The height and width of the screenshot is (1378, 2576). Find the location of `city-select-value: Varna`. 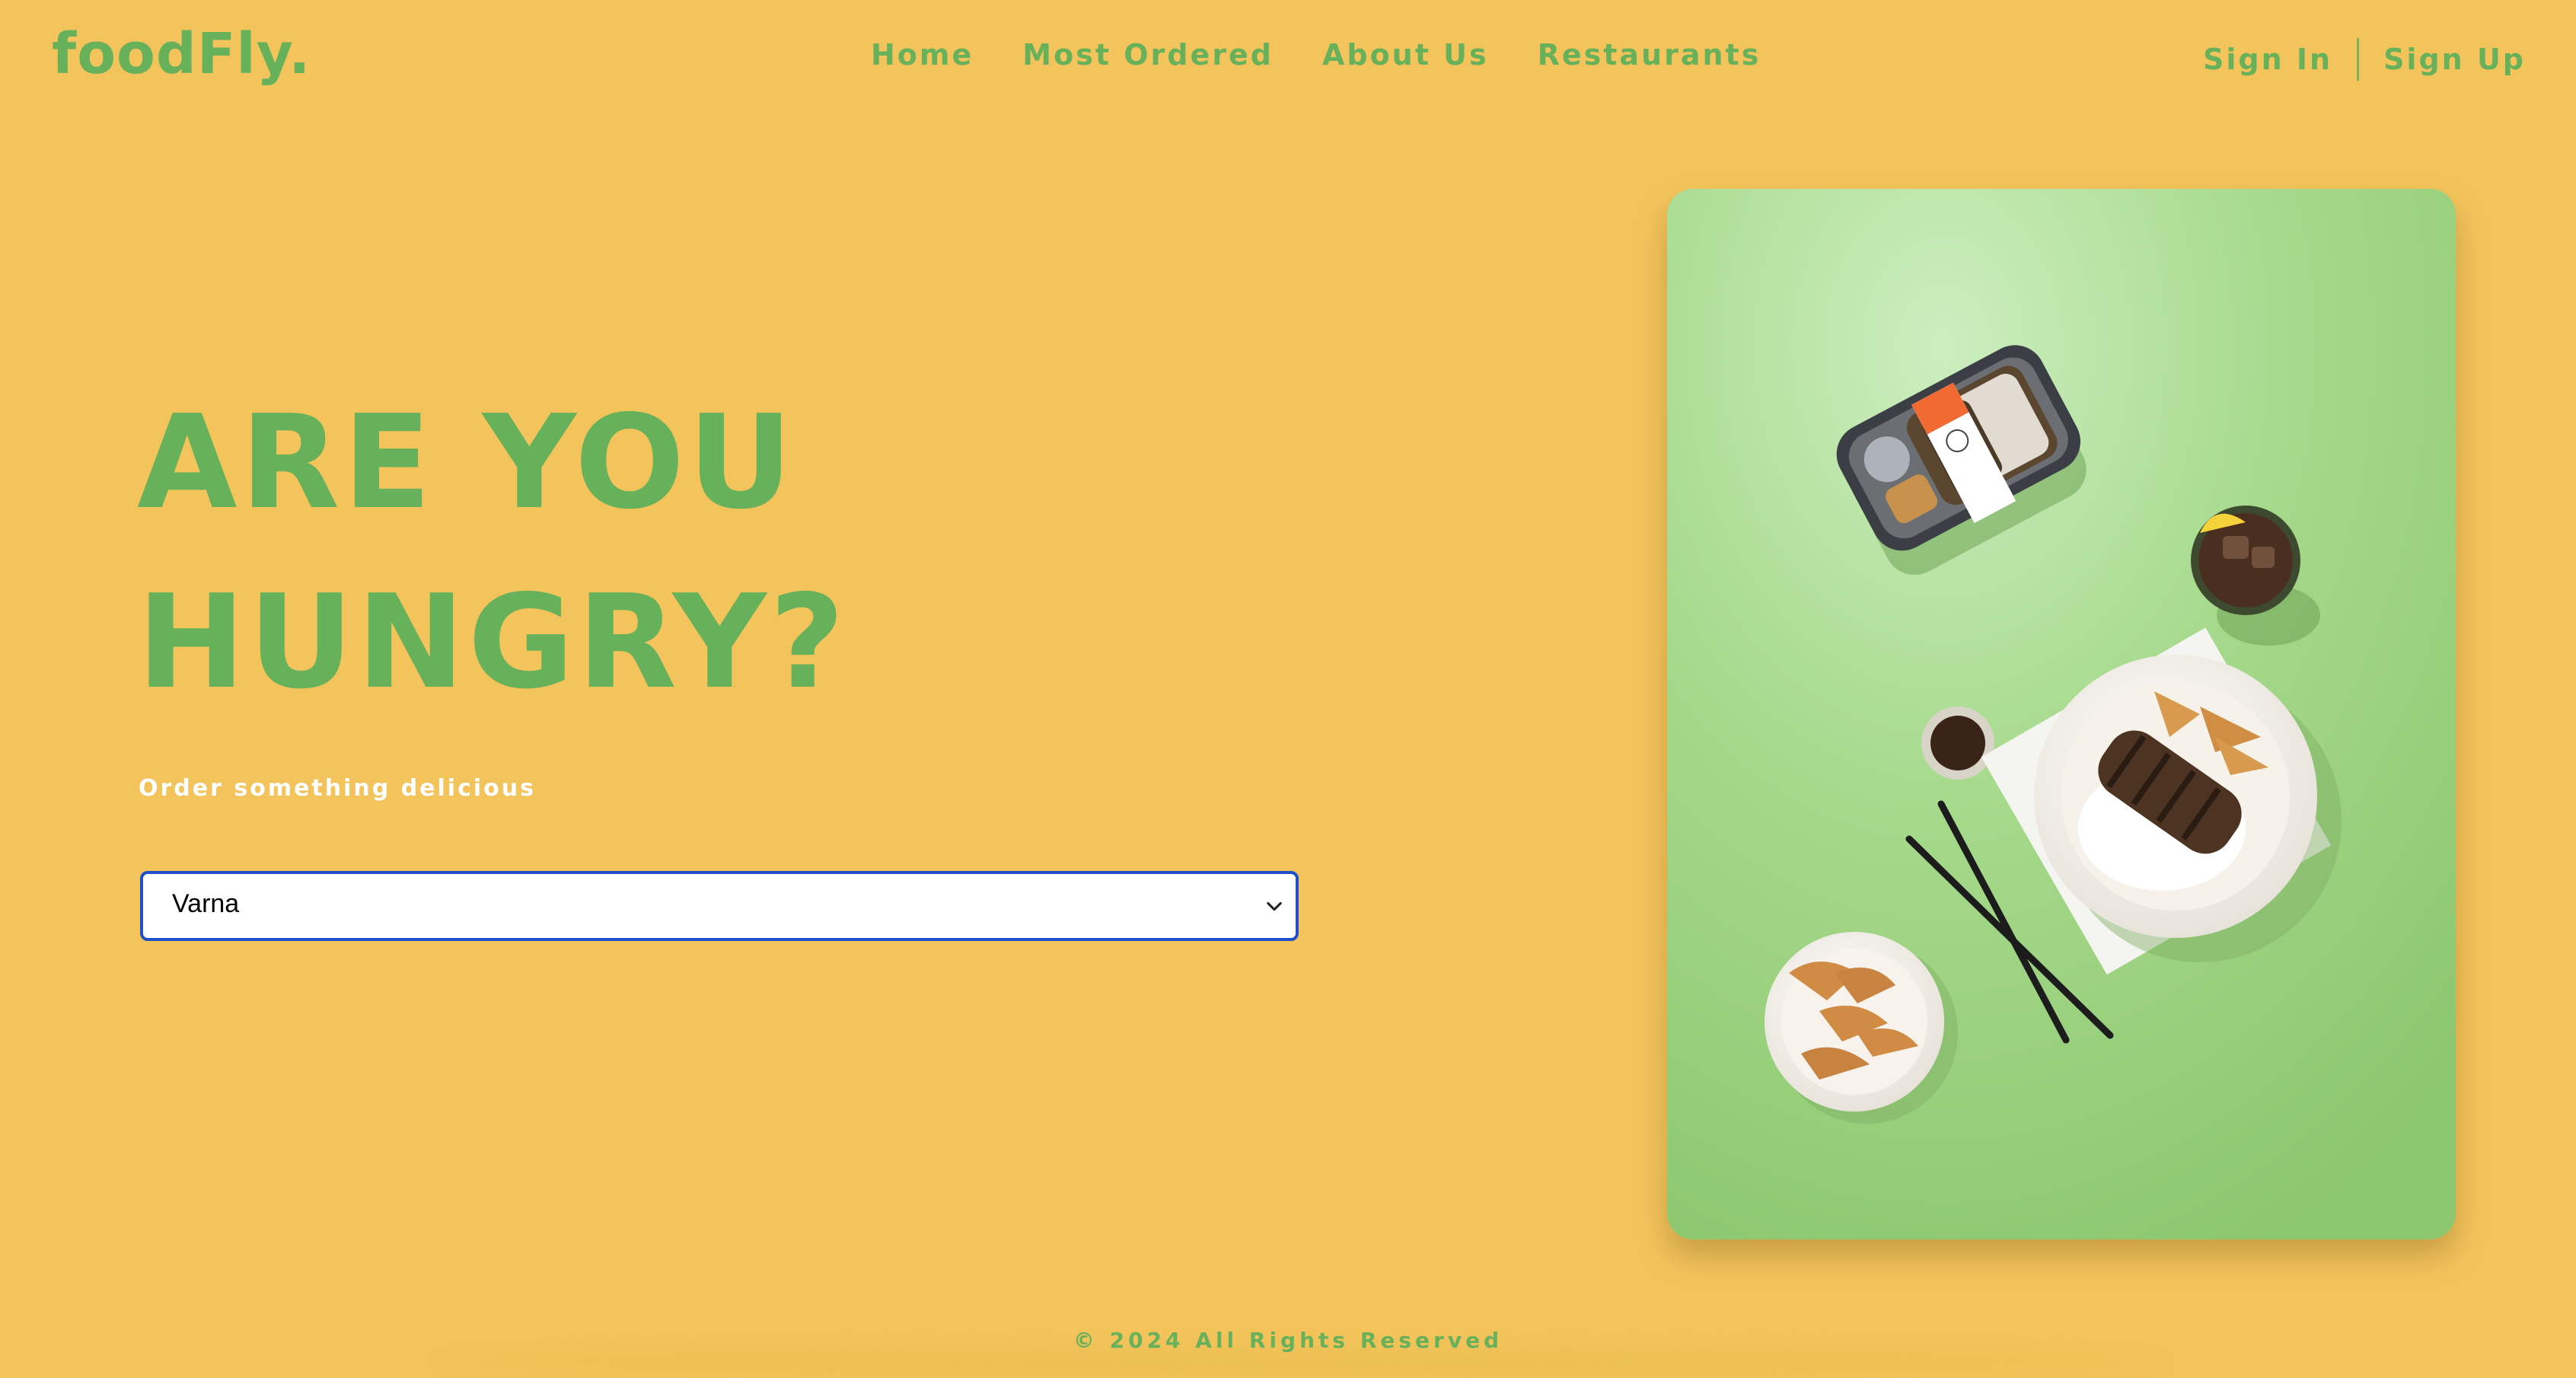

city-select-value: Varna is located at coordinates (206, 904).